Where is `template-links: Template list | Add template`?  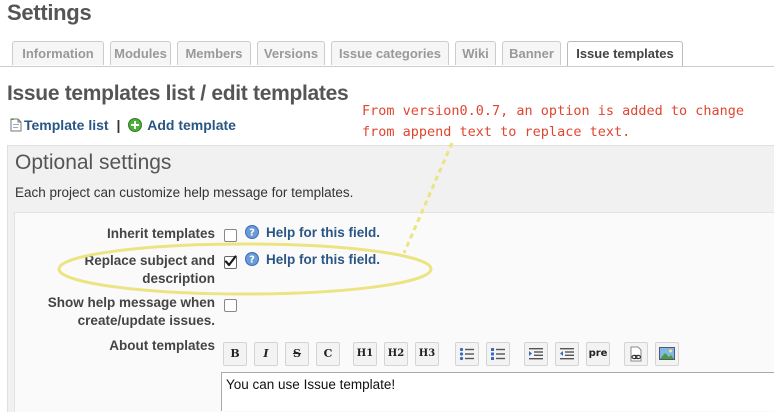
template-links: Template list | Add template is located at coordinates (123, 125).